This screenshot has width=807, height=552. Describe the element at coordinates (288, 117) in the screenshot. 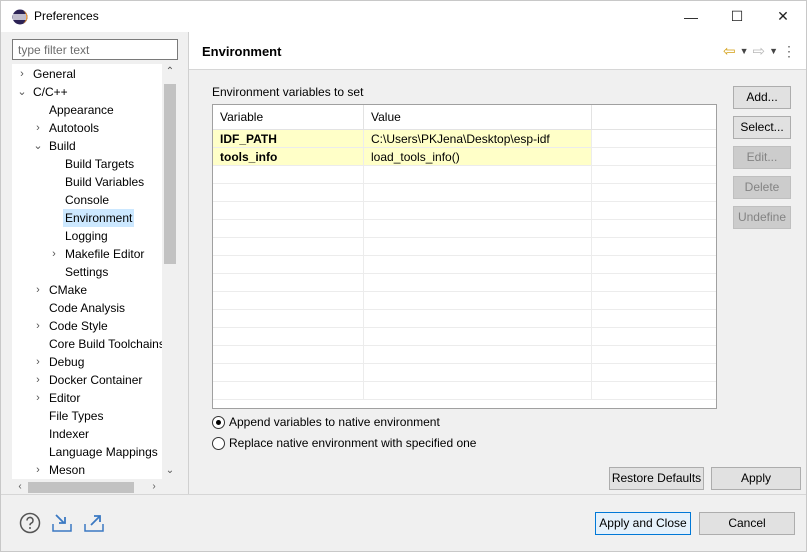

I see `column-header-variable: Variable` at that location.